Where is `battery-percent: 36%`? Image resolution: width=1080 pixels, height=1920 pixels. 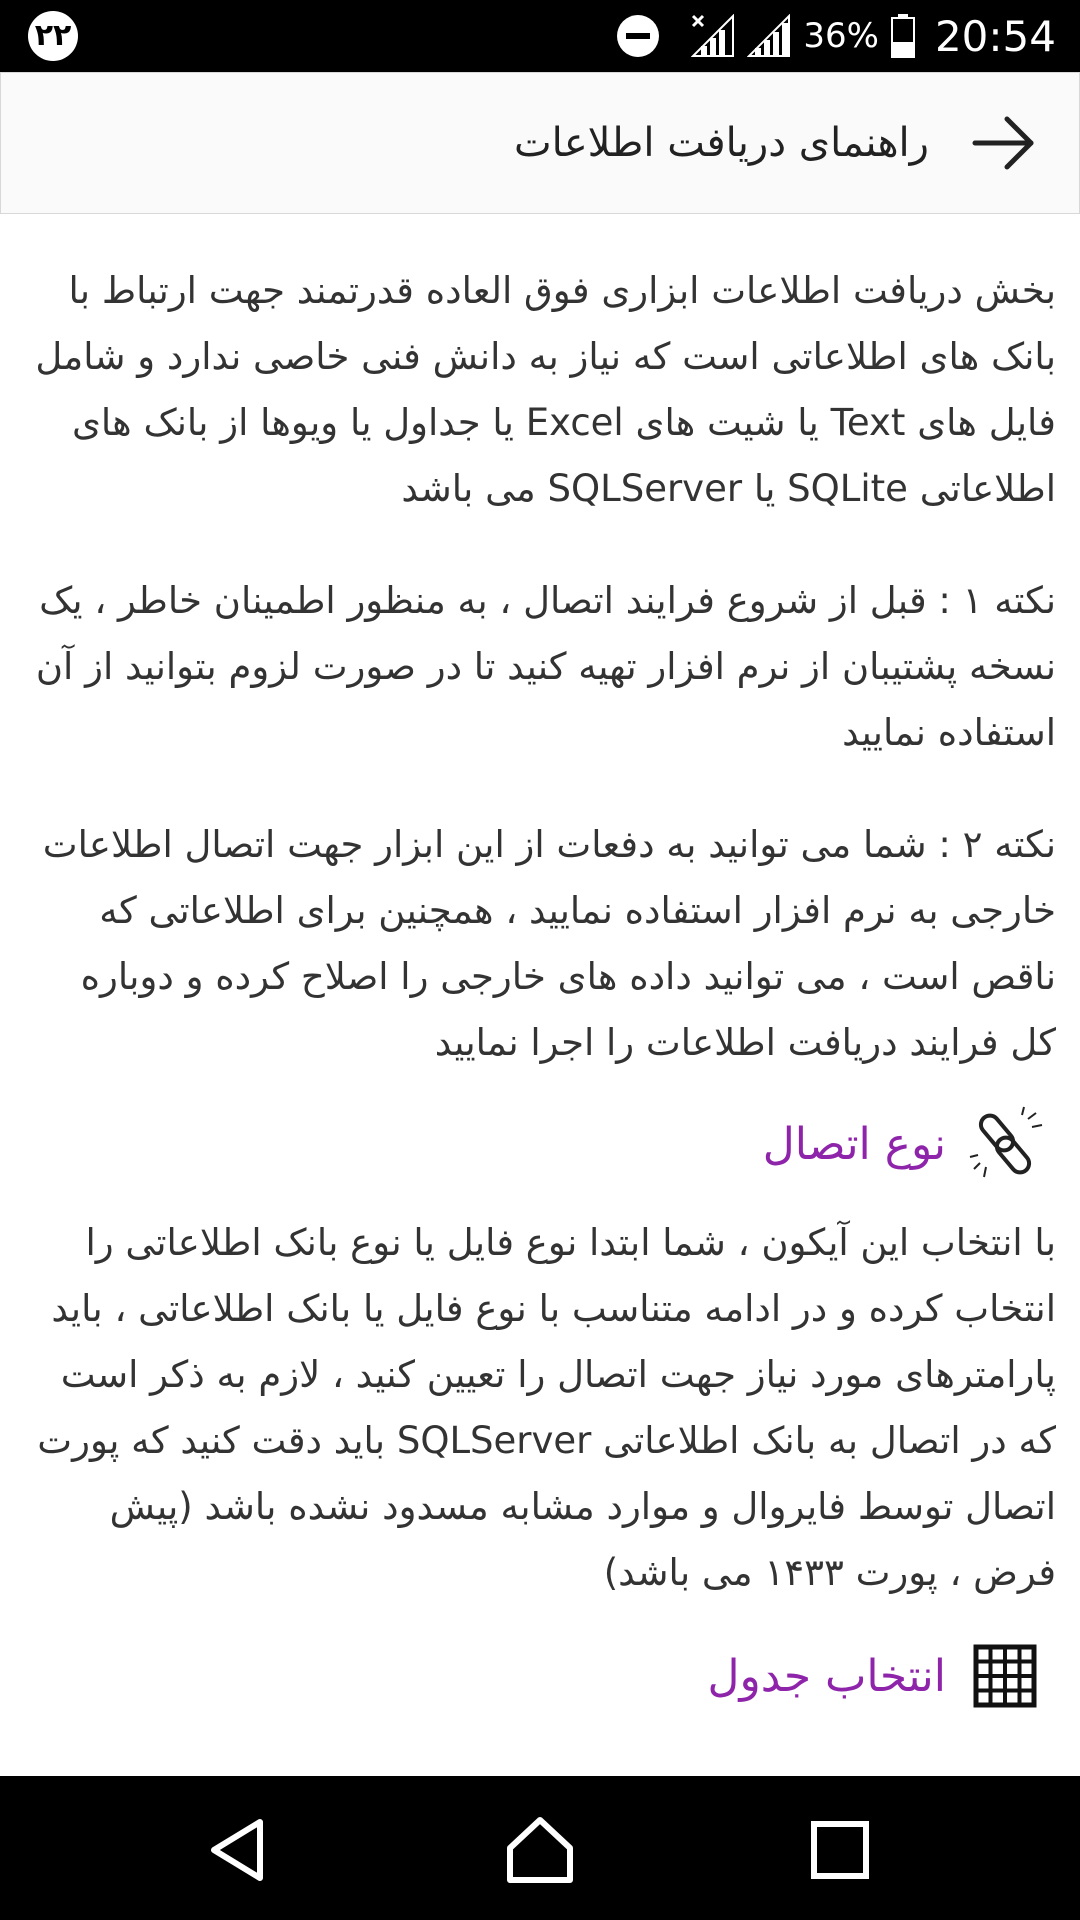
battery-percent: 36% is located at coordinates (841, 36).